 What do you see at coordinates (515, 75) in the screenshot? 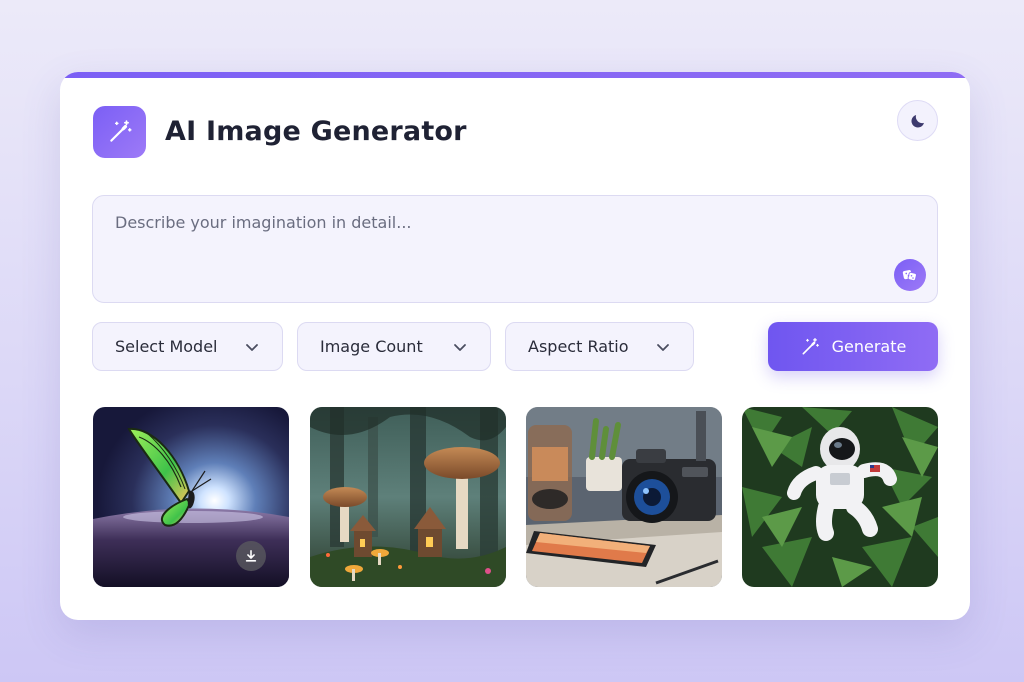
I see `card-accent-bar` at bounding box center [515, 75].